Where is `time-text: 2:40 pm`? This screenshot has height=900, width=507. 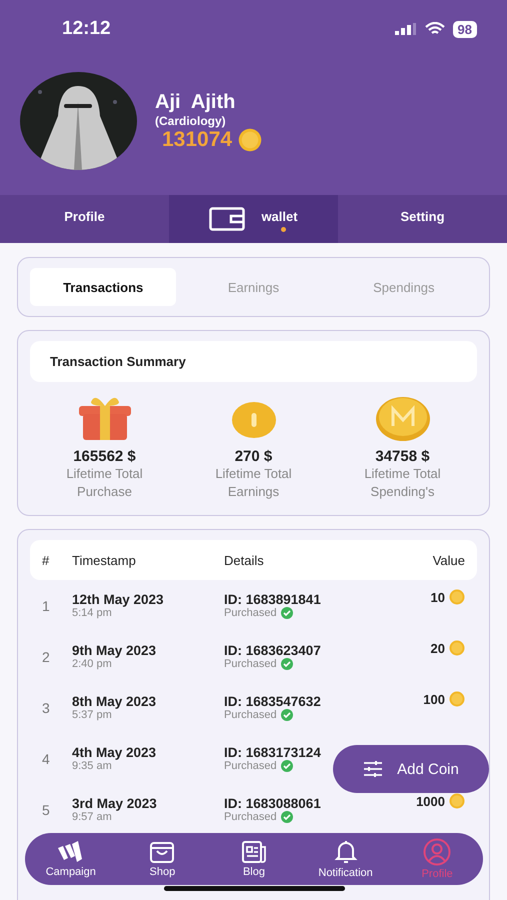
time-text: 2:40 pm is located at coordinates (92, 664).